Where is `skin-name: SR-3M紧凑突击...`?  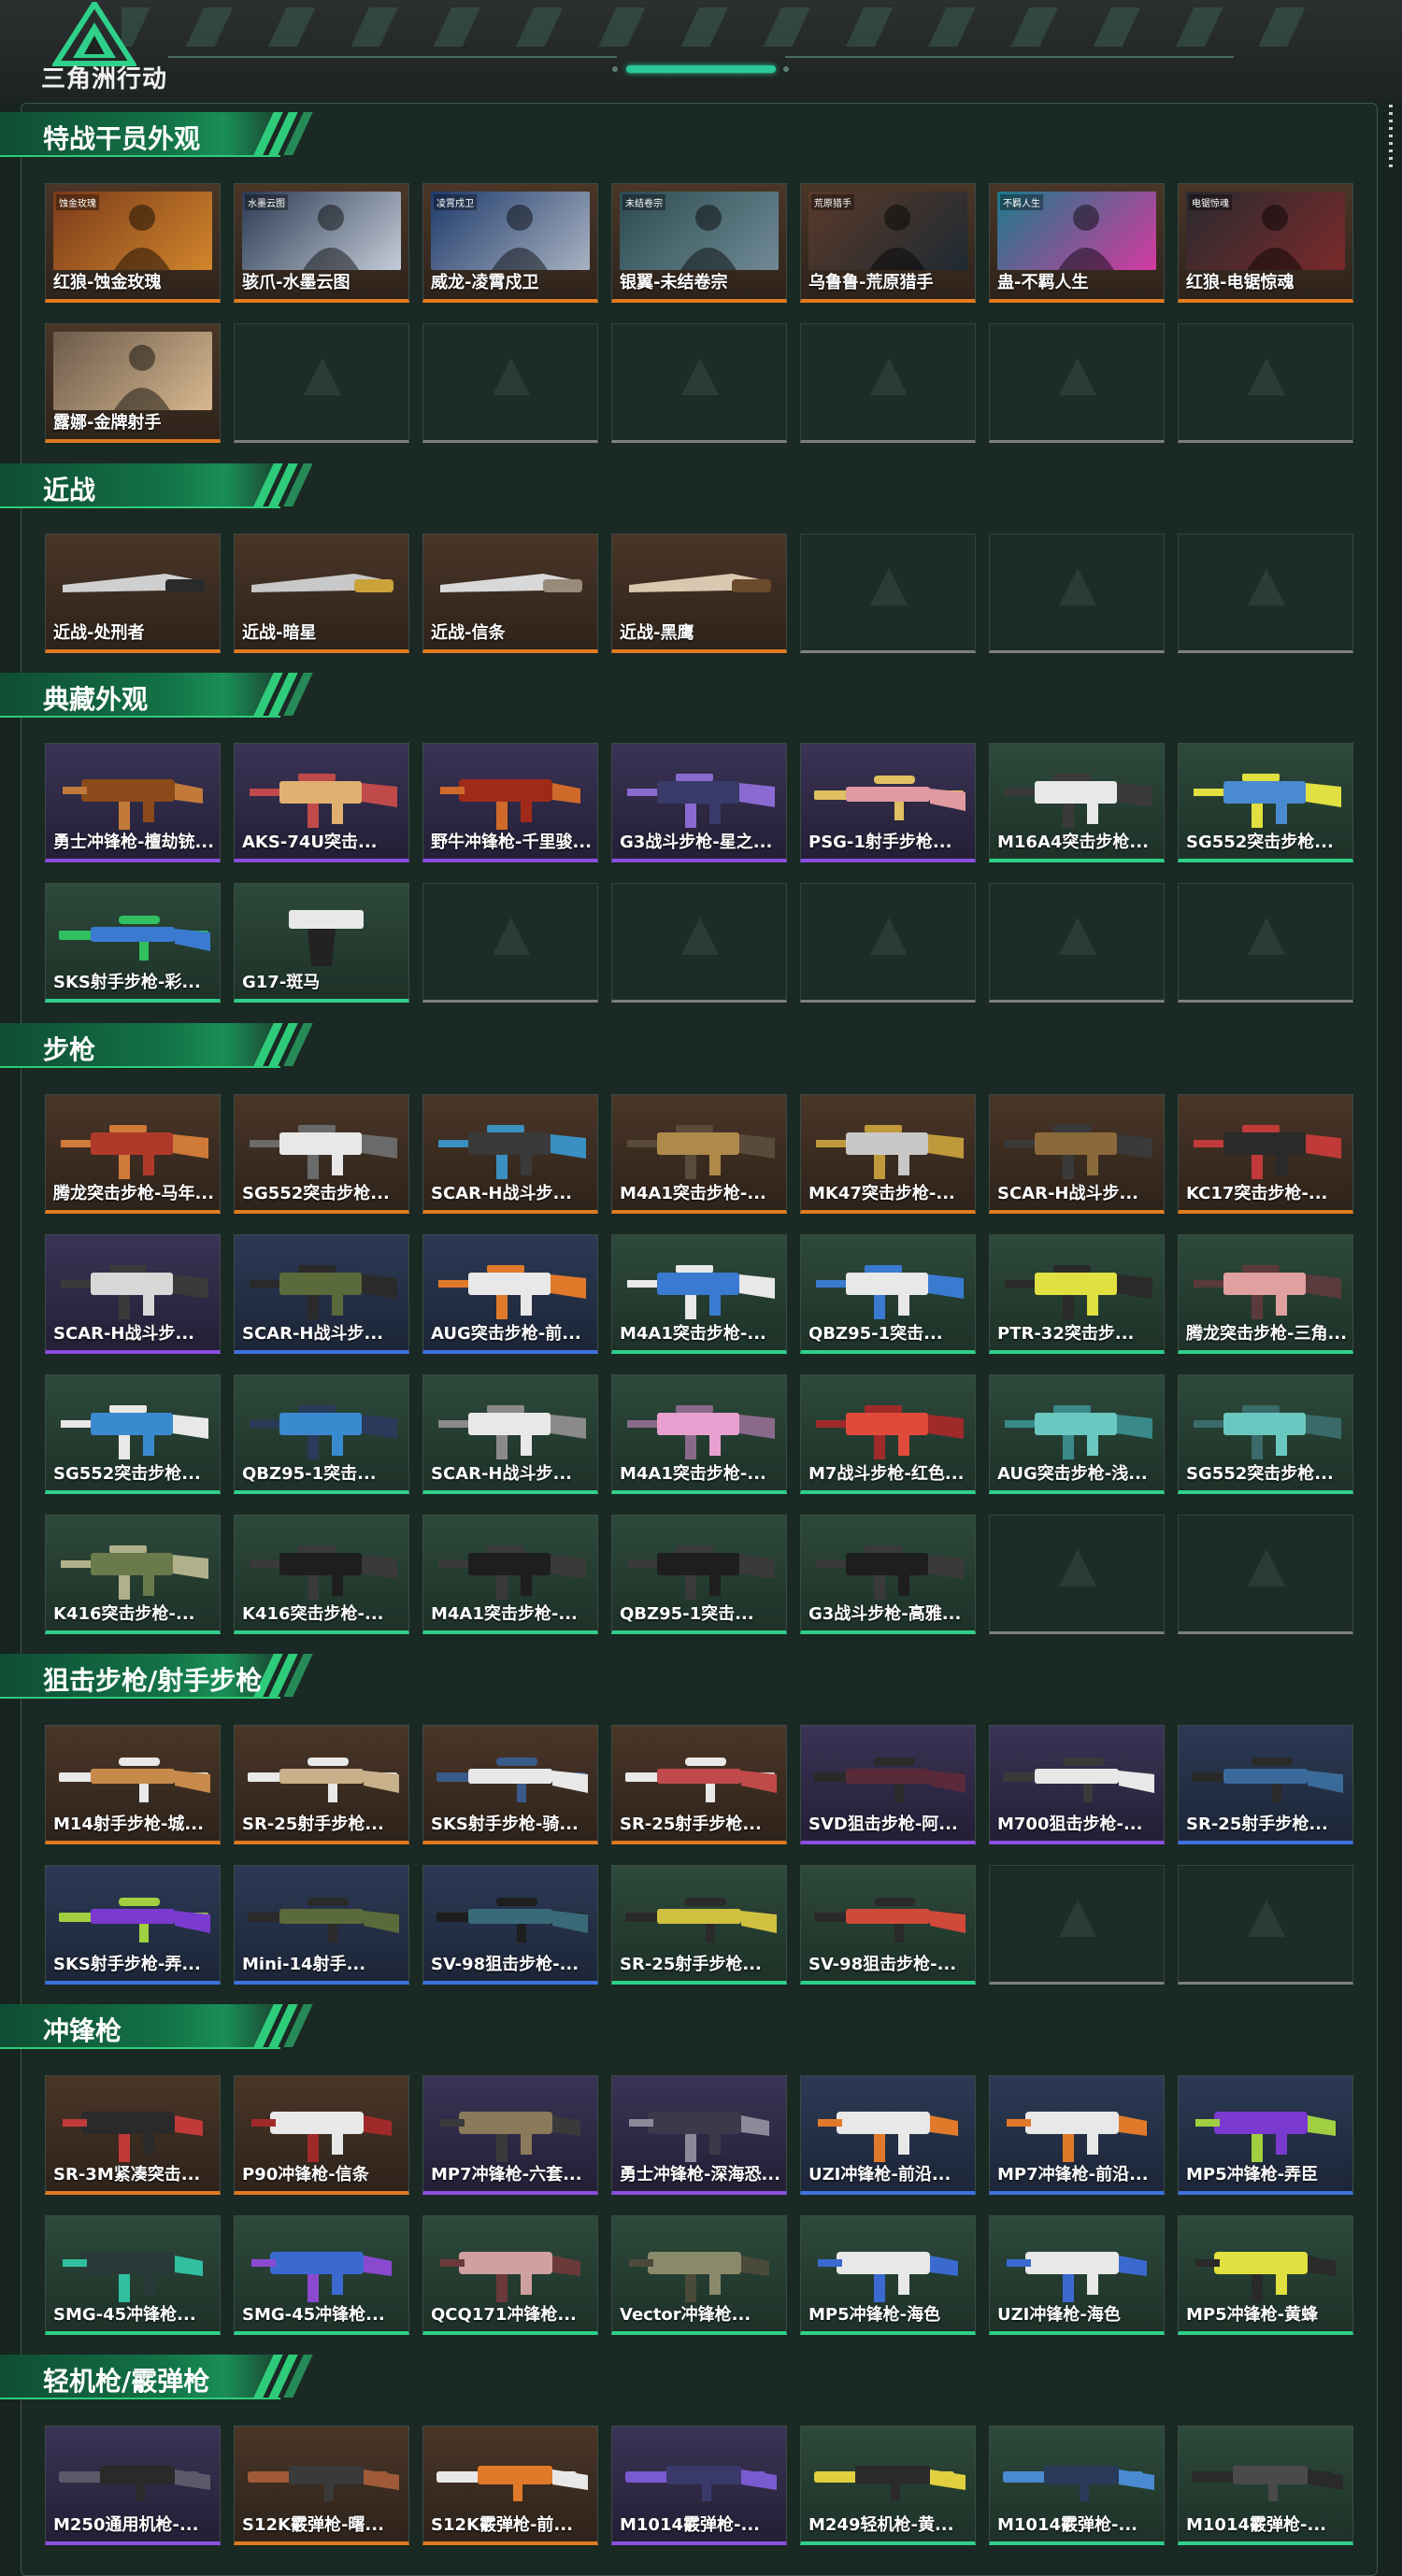
skin-name: SR-3M紧凑突击... is located at coordinates (127, 2175).